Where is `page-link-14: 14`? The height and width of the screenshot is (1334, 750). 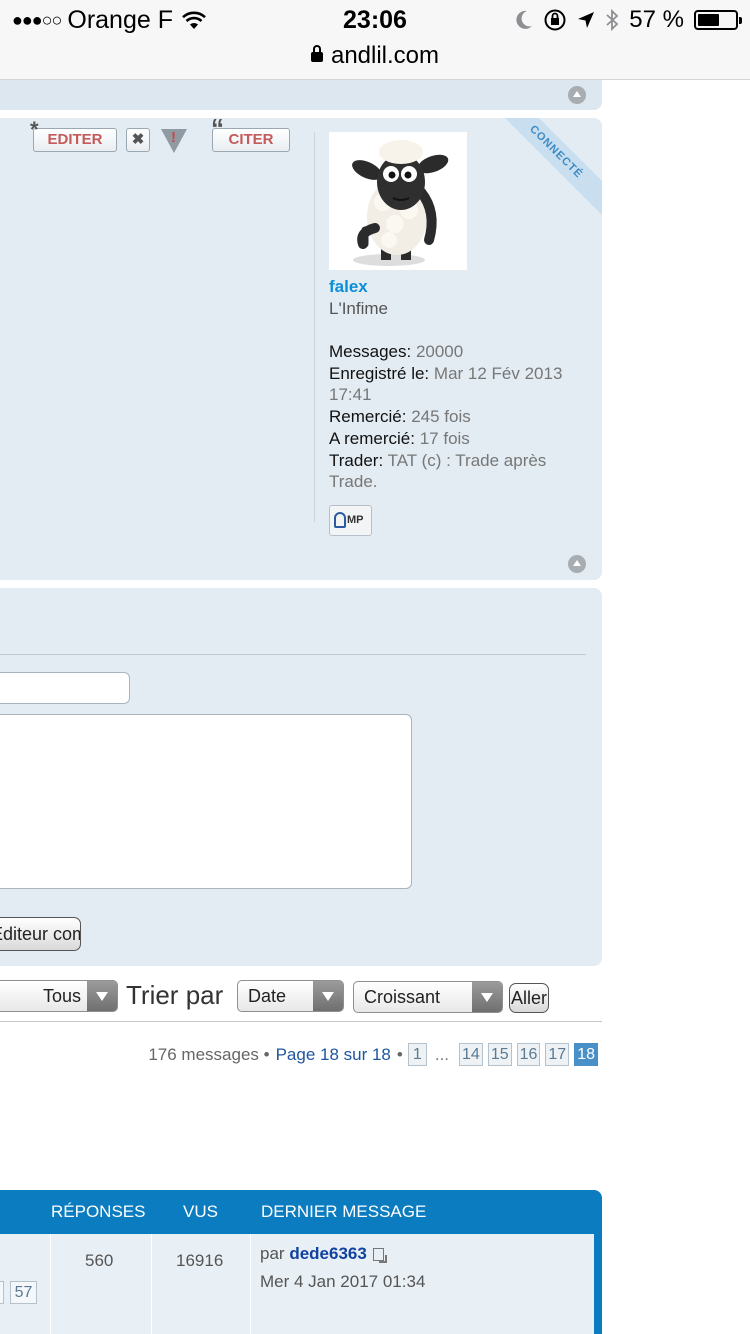
page-link-14: 14 is located at coordinates (471, 1054).